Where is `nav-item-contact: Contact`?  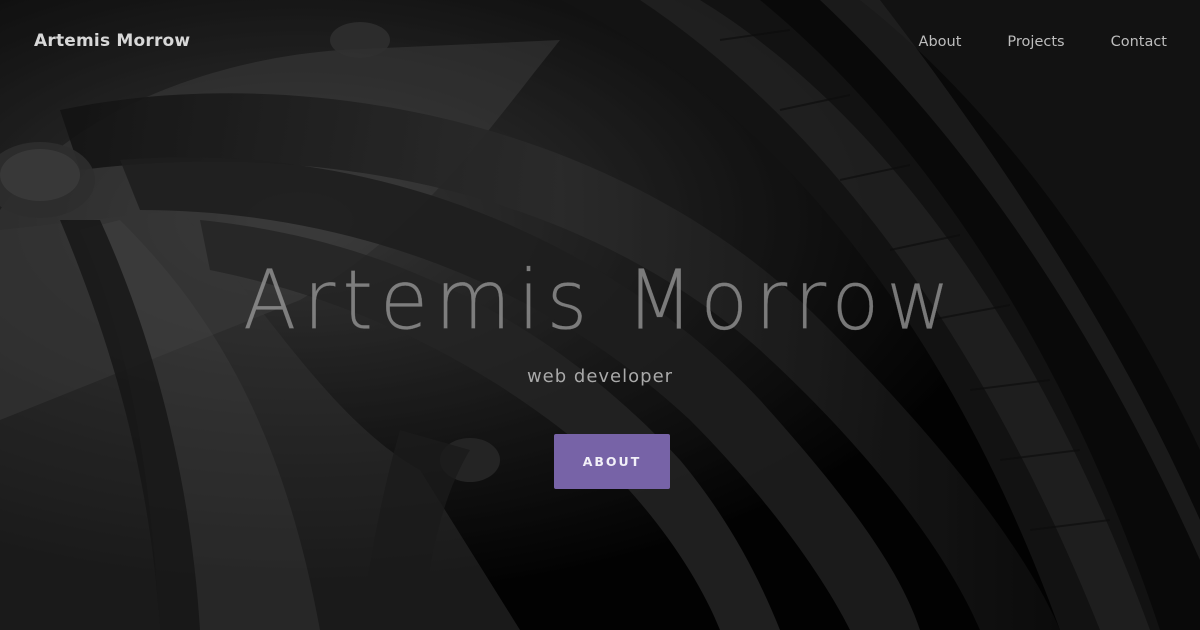
nav-item-contact: Contact is located at coordinates (1139, 42).